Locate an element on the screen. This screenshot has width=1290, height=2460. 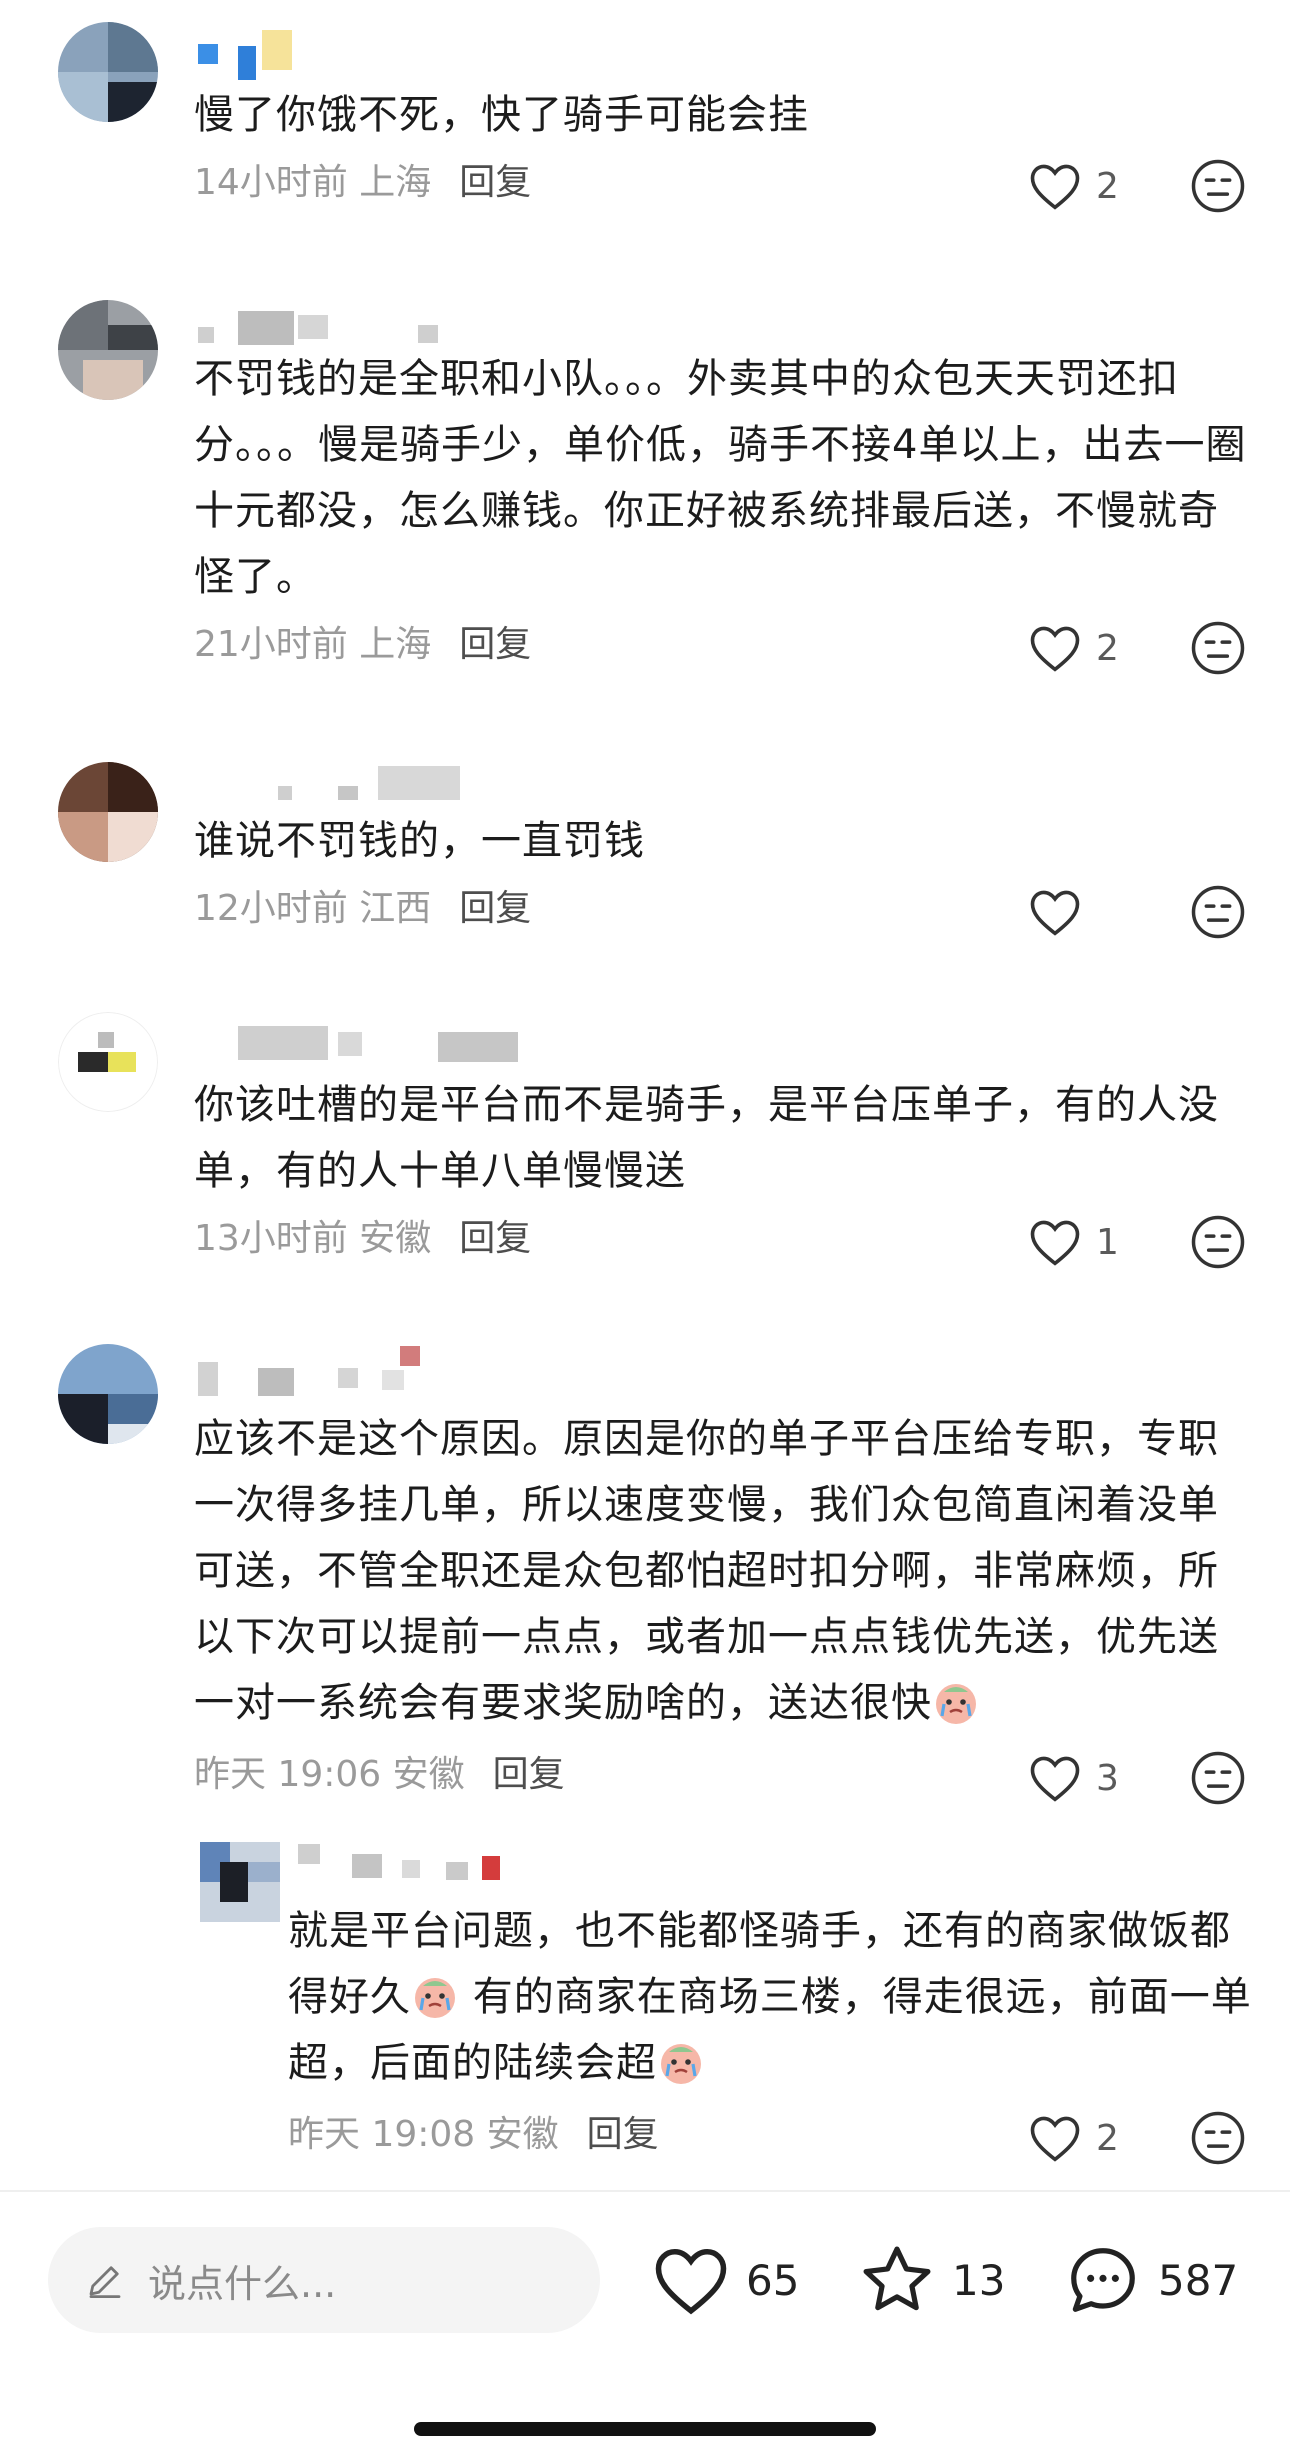
like-button: 1 is located at coordinates (1074, 1242).